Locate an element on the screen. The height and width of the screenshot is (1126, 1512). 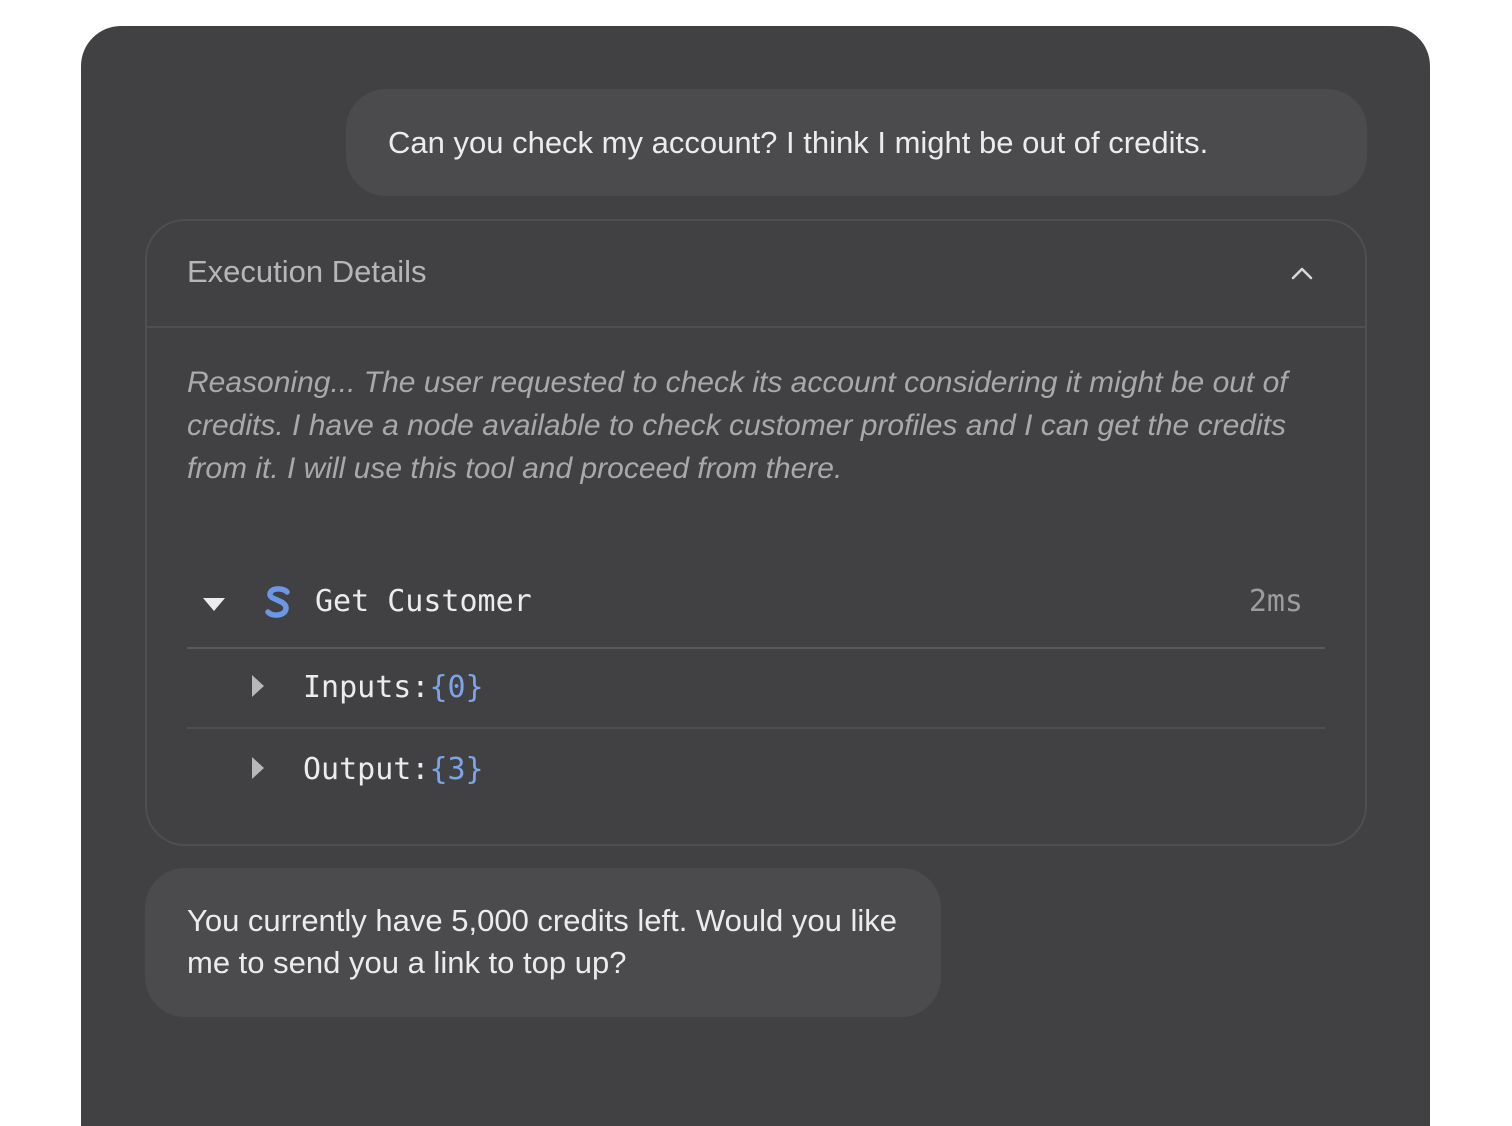
caret-down-icon is located at coordinates (214, 605).